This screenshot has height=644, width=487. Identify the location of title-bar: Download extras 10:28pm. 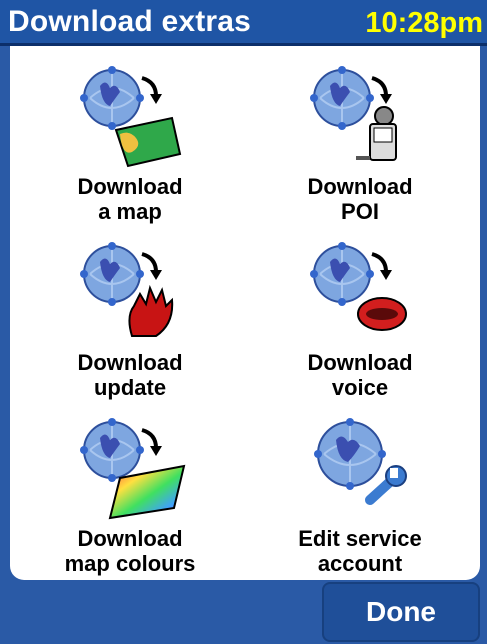
(243, 23).